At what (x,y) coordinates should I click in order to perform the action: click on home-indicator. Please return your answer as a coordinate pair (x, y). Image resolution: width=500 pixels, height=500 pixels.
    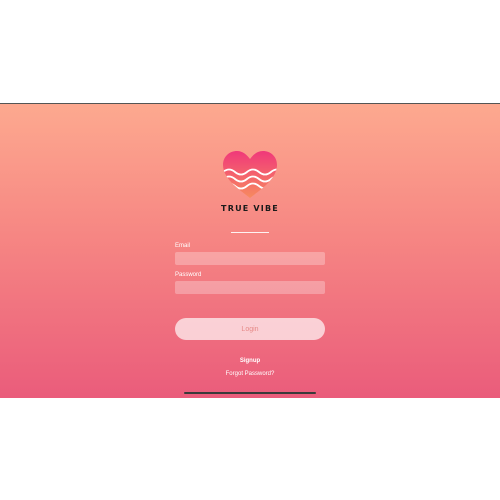
    Looking at the image, I should click on (250, 393).